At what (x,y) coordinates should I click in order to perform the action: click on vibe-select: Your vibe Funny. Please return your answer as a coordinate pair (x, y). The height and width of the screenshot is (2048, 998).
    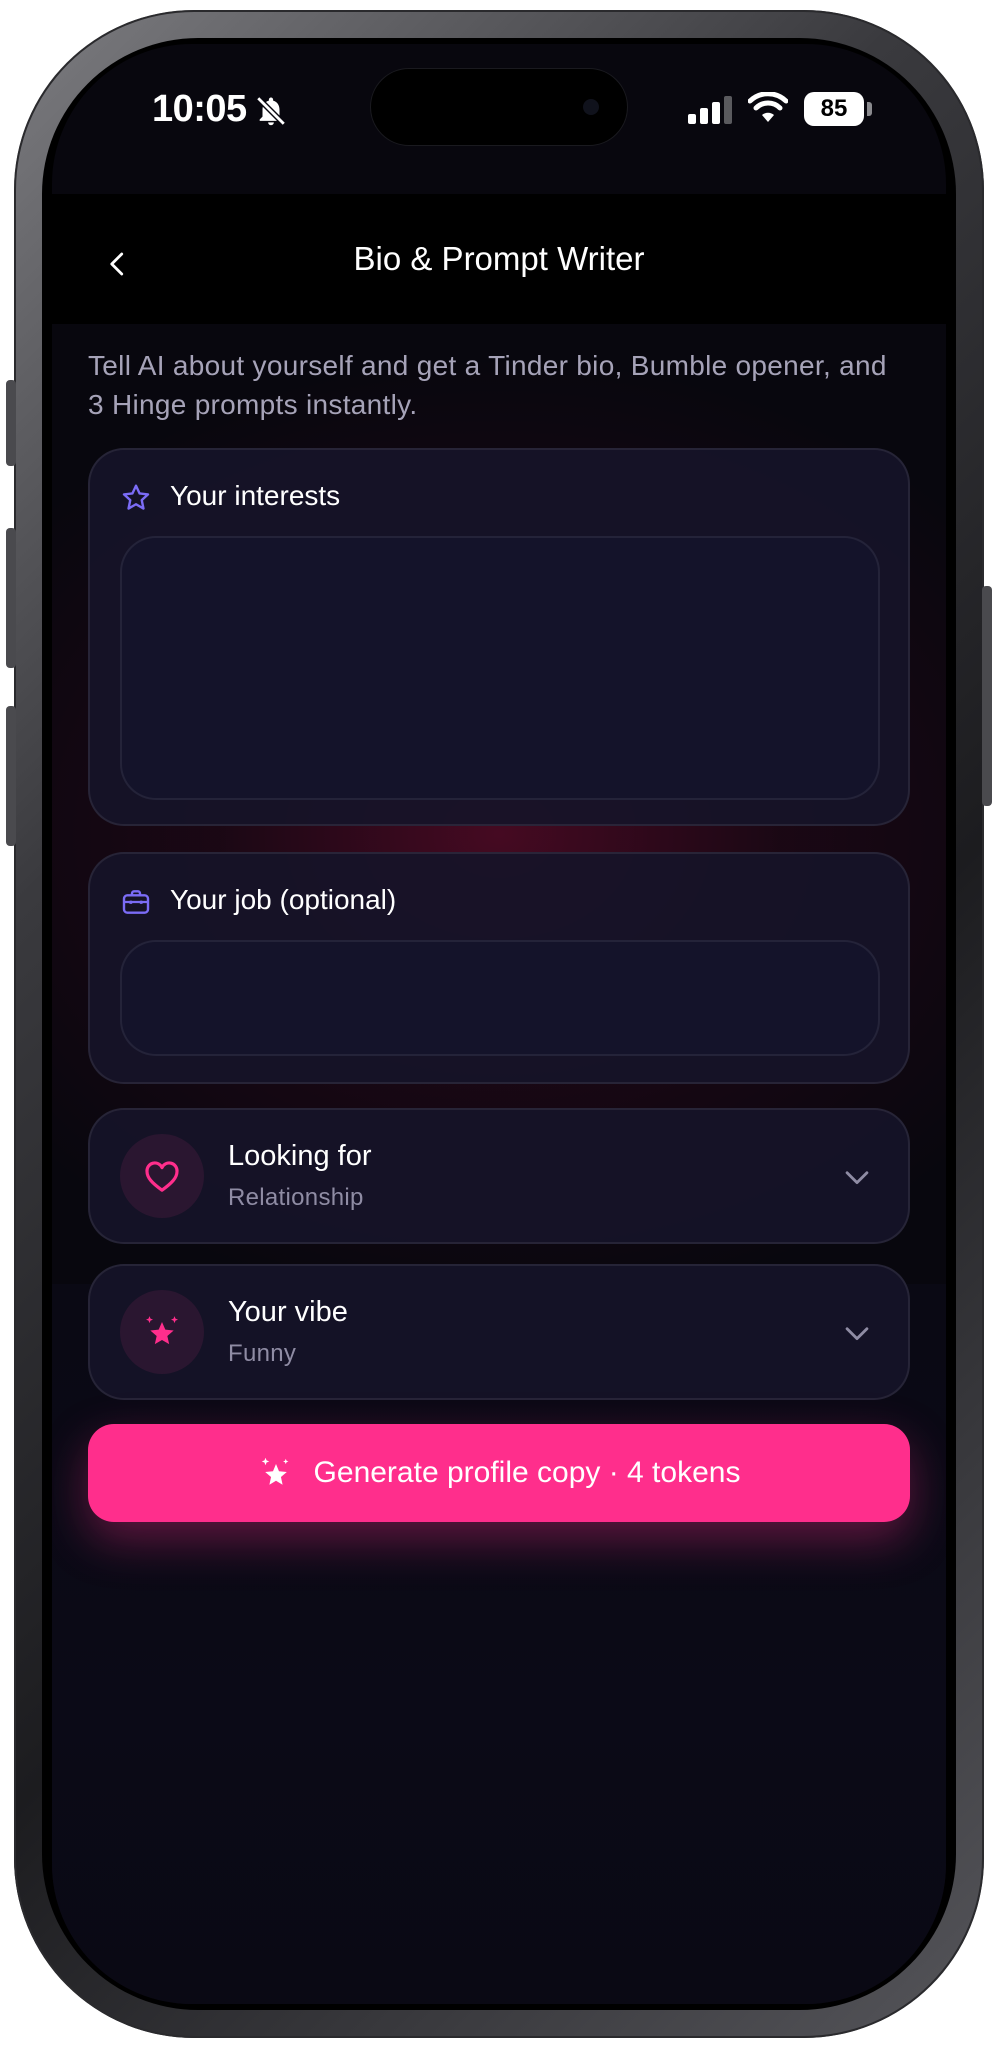
    Looking at the image, I should click on (499, 1332).